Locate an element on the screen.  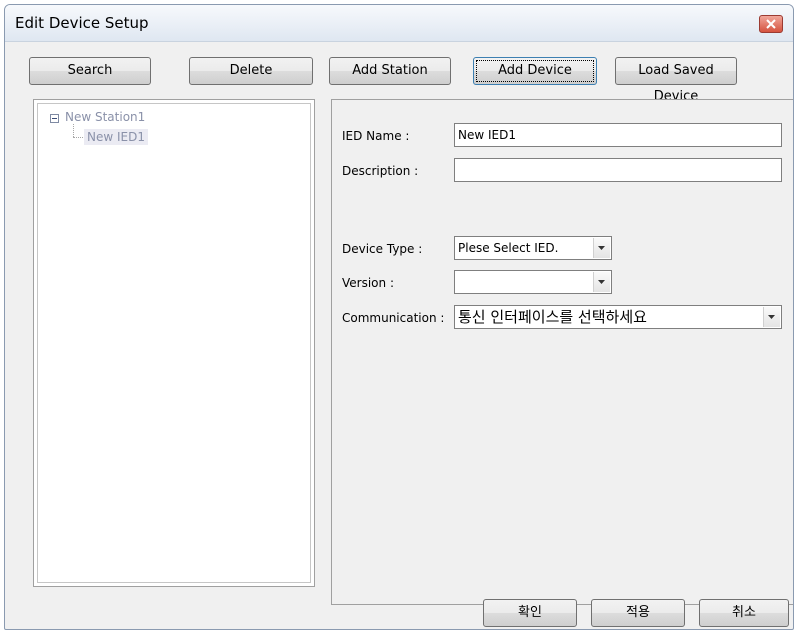
close-icon is located at coordinates (771, 24).